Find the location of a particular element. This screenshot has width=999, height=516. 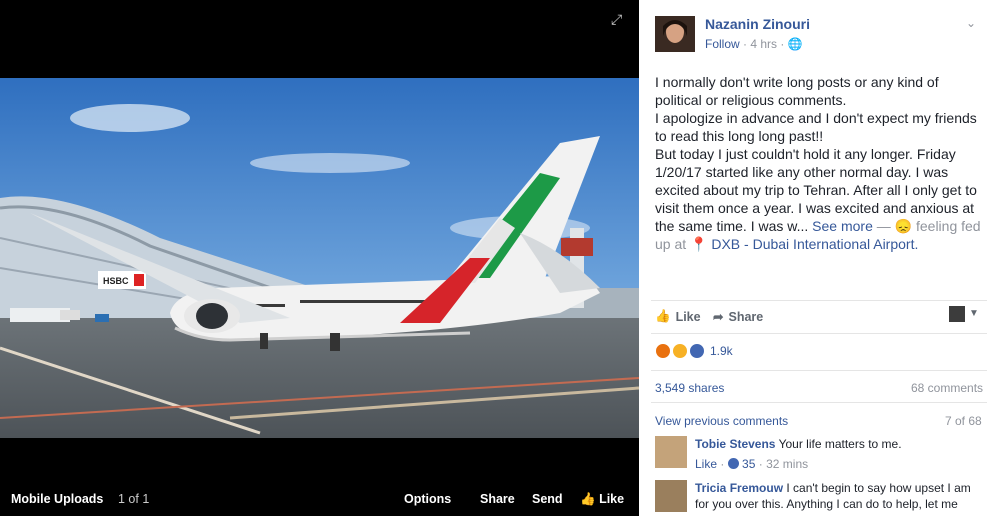

post-share-label: Share is located at coordinates (746, 316).